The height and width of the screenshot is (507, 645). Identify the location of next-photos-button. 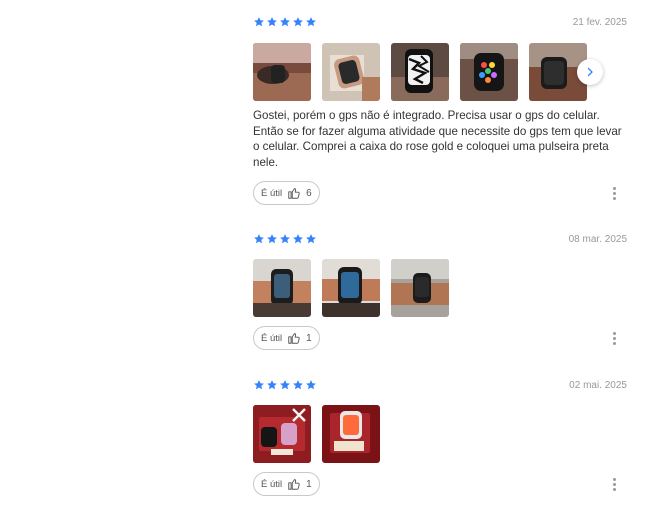
(590, 72).